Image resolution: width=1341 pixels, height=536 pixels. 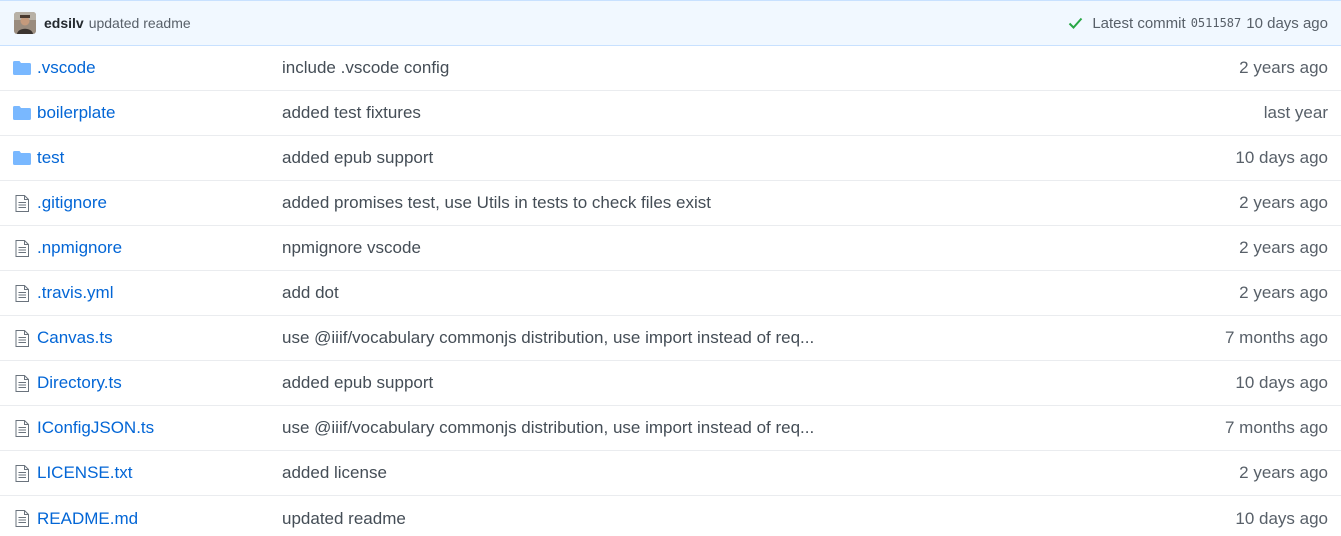 What do you see at coordinates (72, 203) in the screenshot?
I see `file-name-link: .gitignore` at bounding box center [72, 203].